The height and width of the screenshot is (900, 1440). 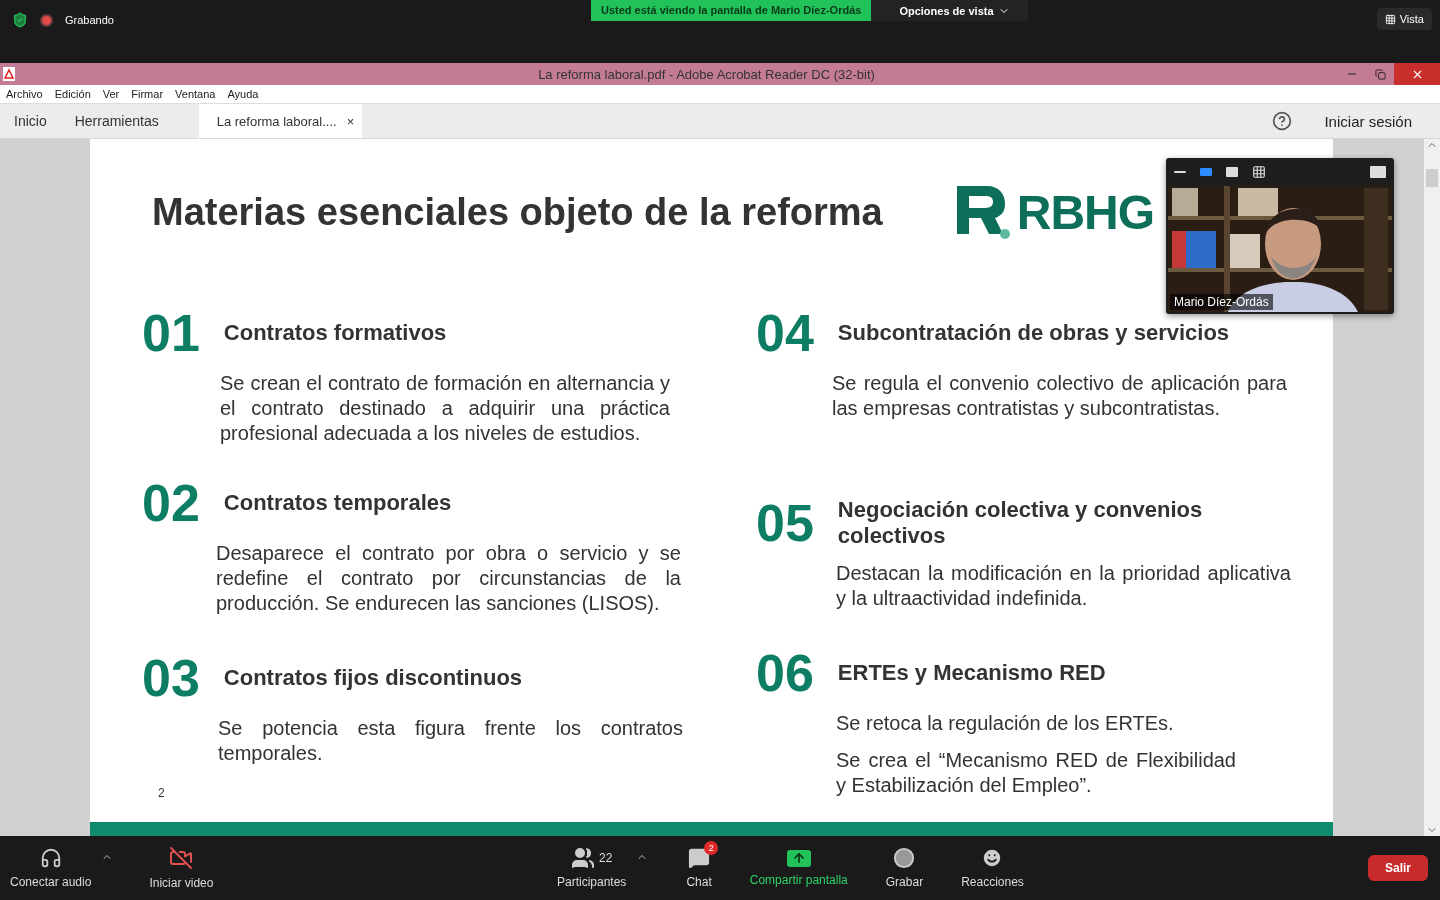 What do you see at coordinates (706, 74) in the screenshot?
I see `window-title: La reforma laboral.pdf - Adobe Acrobat Reader DC (32-bit)` at bounding box center [706, 74].